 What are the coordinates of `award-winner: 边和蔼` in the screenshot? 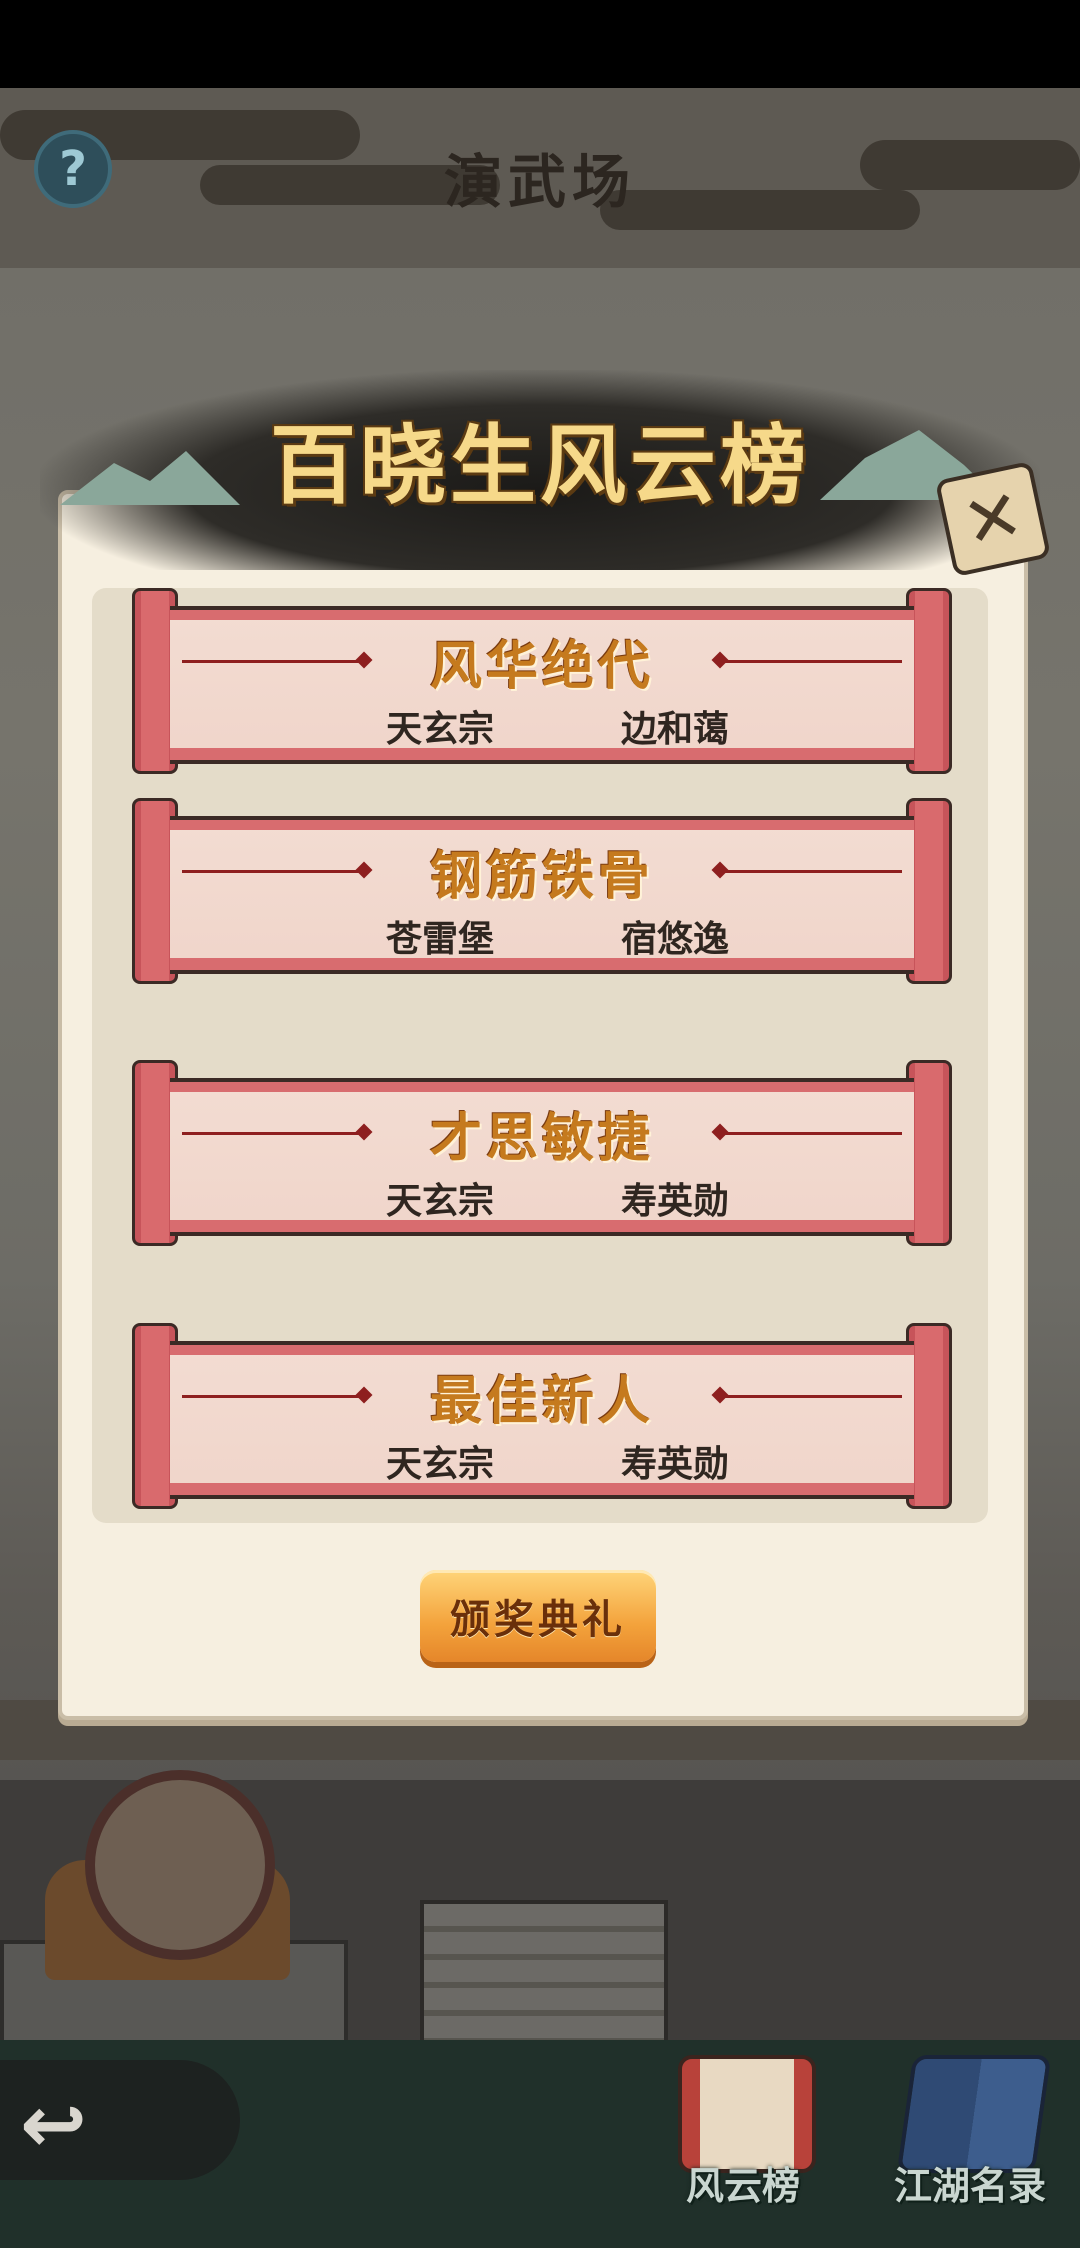 It's located at (674, 729).